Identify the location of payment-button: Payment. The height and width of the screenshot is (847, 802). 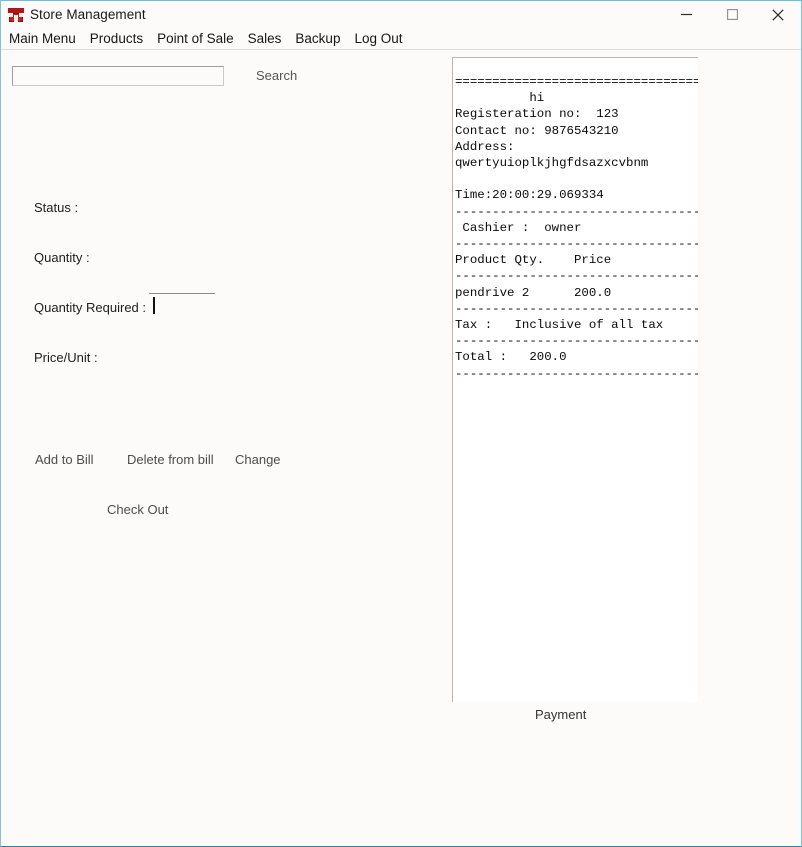
(560, 714).